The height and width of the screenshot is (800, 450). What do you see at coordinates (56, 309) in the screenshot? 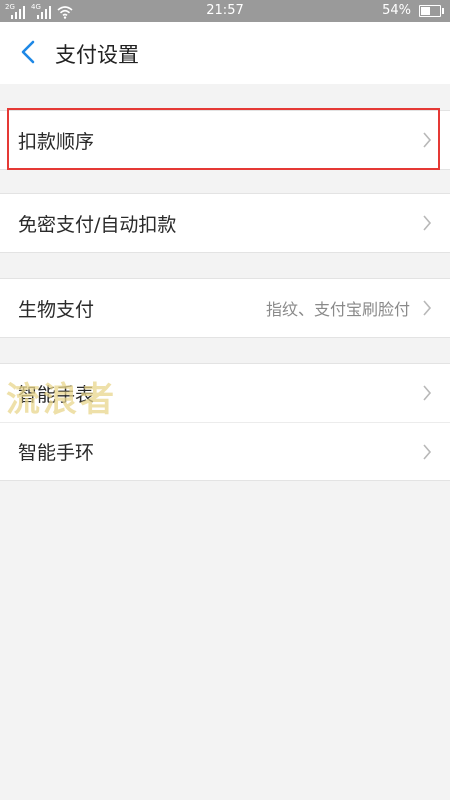
I see `row-label: 生物支付` at bounding box center [56, 309].